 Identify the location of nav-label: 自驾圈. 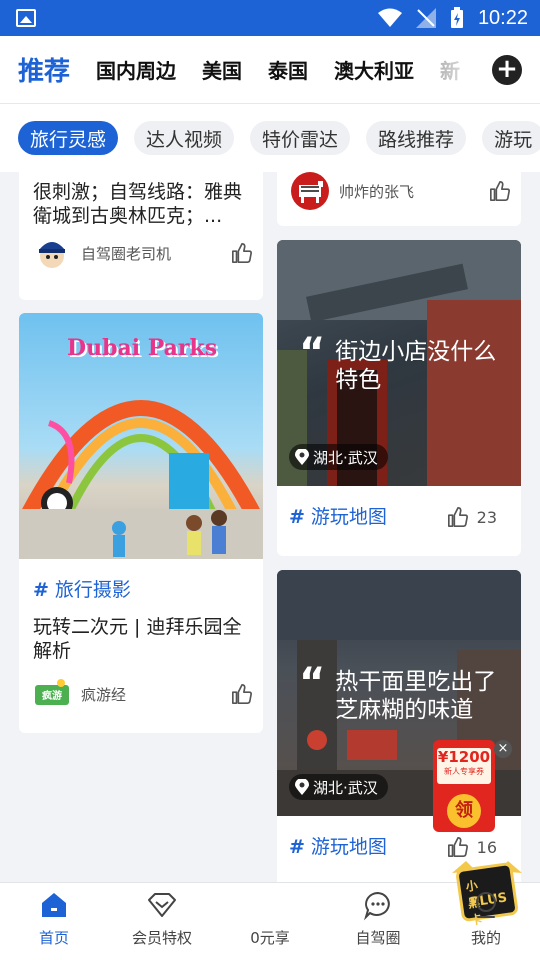
(378, 938).